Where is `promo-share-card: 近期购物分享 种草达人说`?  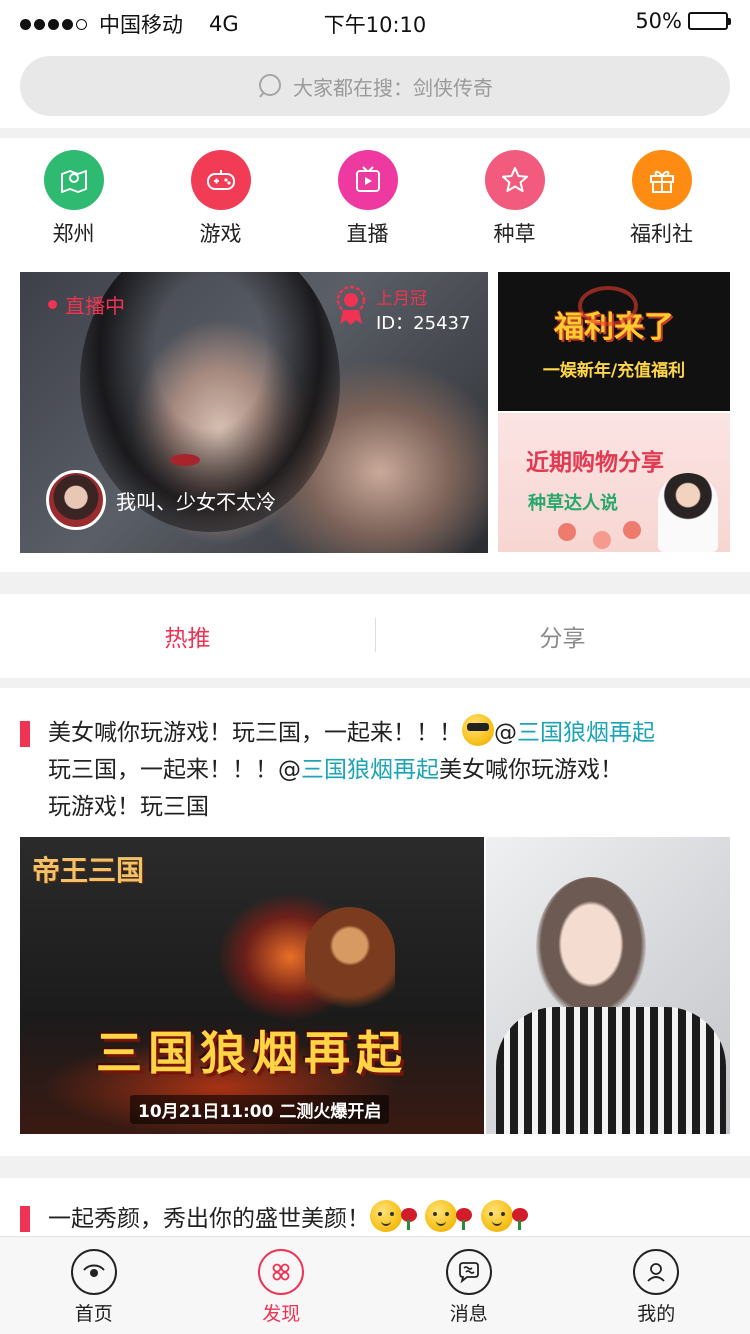
promo-share-card: 近期购物分享 种草达人说 is located at coordinates (614, 482).